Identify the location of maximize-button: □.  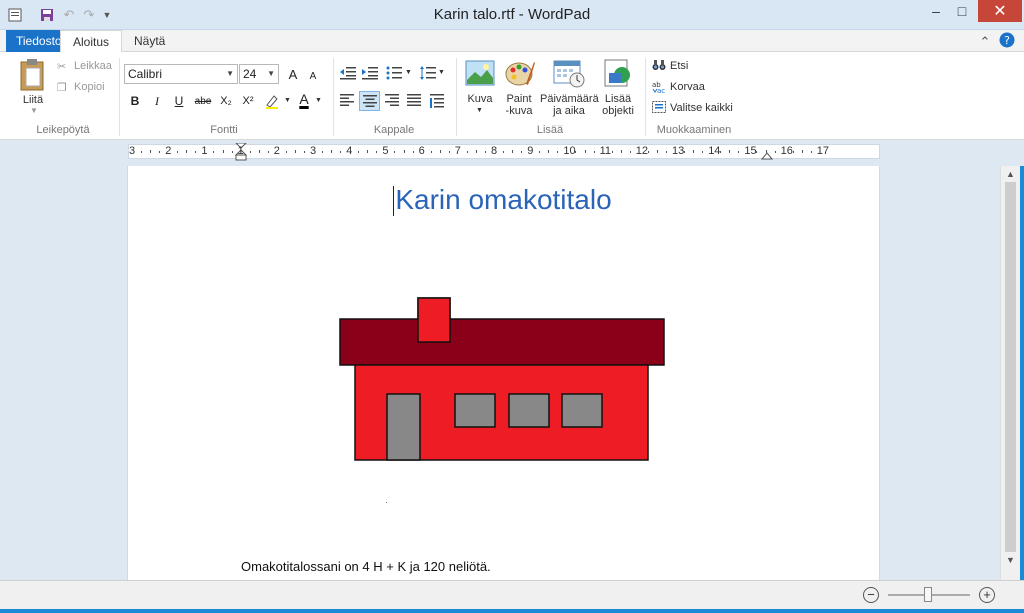
(962, 11).